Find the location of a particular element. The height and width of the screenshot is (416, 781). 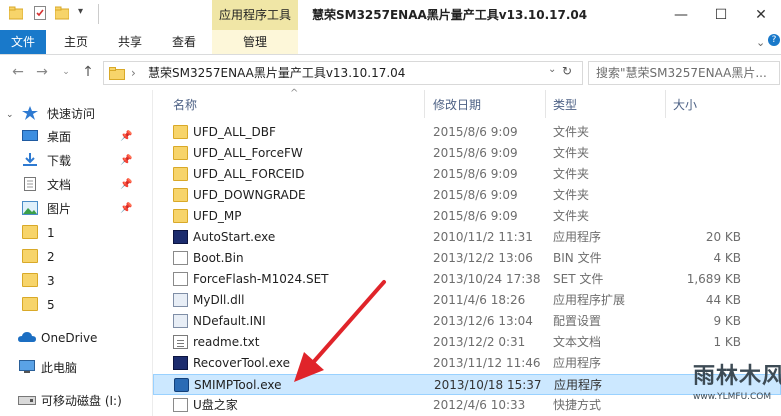

help-icon: ? is located at coordinates (774, 40).